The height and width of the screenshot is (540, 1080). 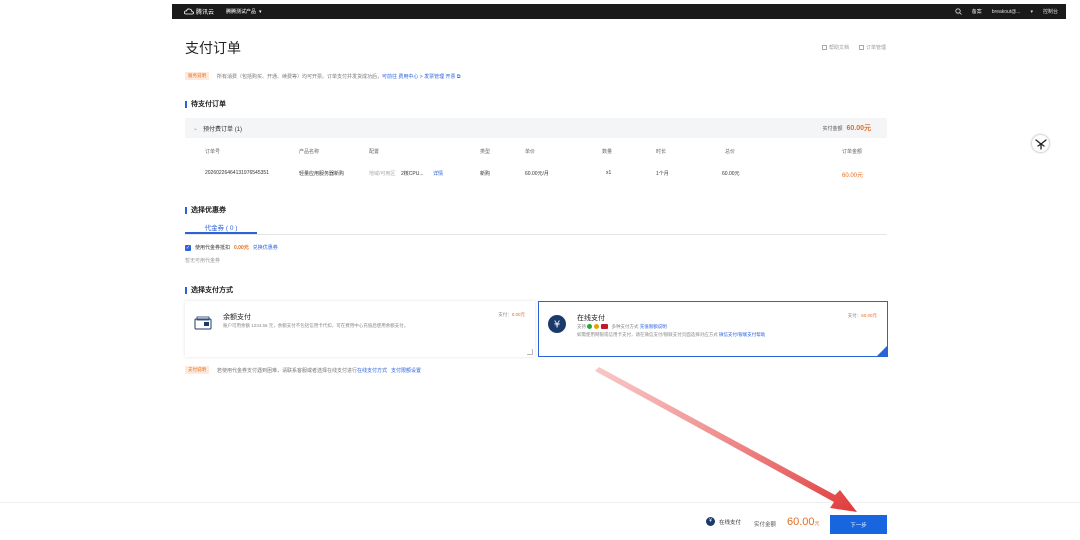 I want to click on col-qty: 数量, so click(x=607, y=152).